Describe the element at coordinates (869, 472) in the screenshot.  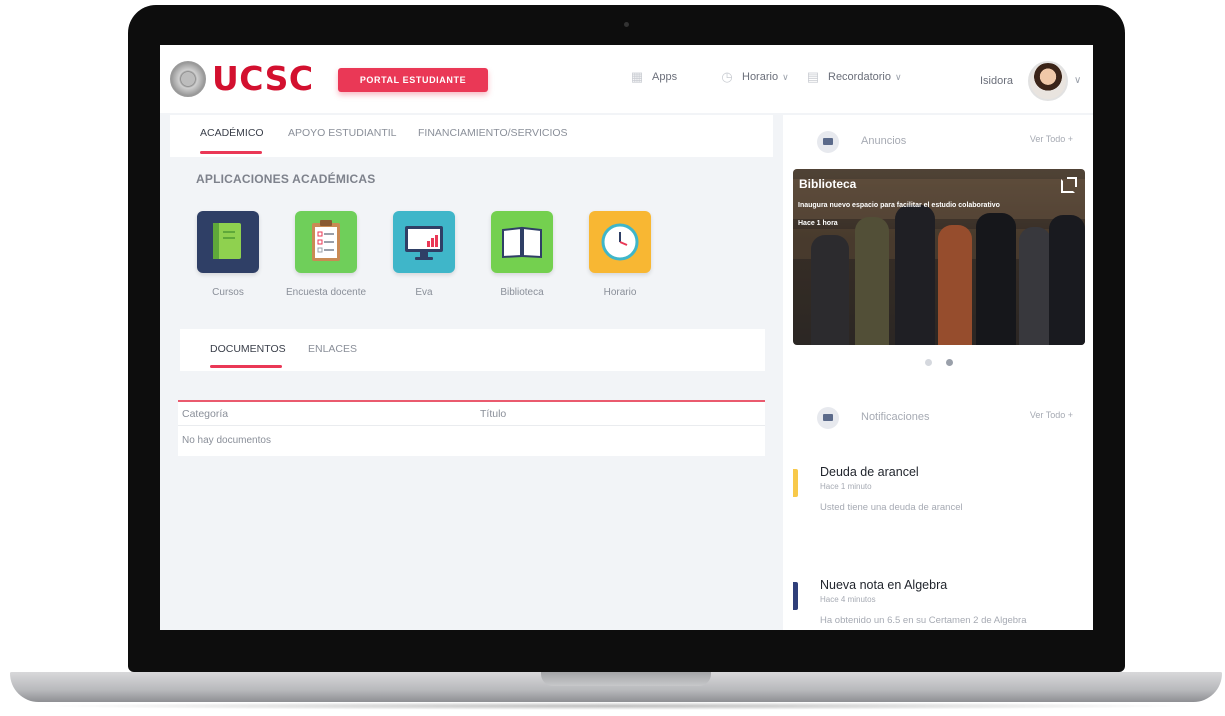
I see `notification-title: Deuda de arancel` at that location.